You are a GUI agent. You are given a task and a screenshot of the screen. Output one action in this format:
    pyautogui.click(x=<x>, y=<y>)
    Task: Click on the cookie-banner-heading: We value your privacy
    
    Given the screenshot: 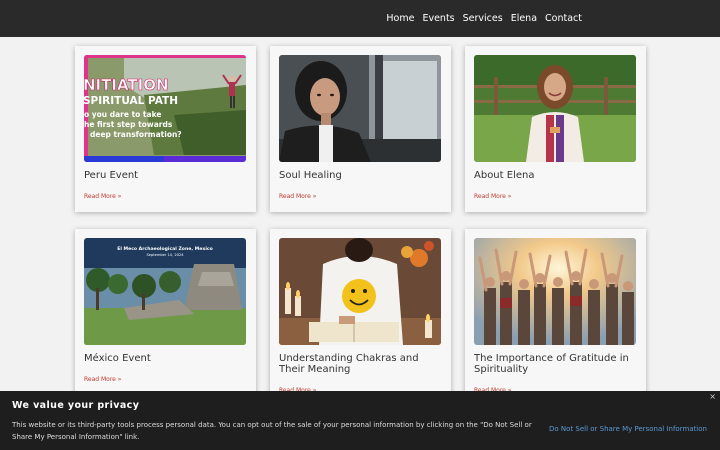 What is the action you would take?
    pyautogui.click(x=76, y=405)
    